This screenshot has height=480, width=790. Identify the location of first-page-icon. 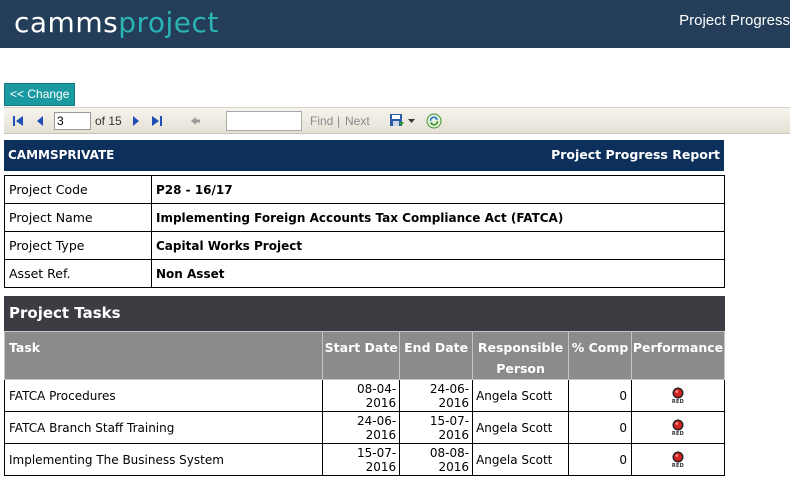
(18, 121).